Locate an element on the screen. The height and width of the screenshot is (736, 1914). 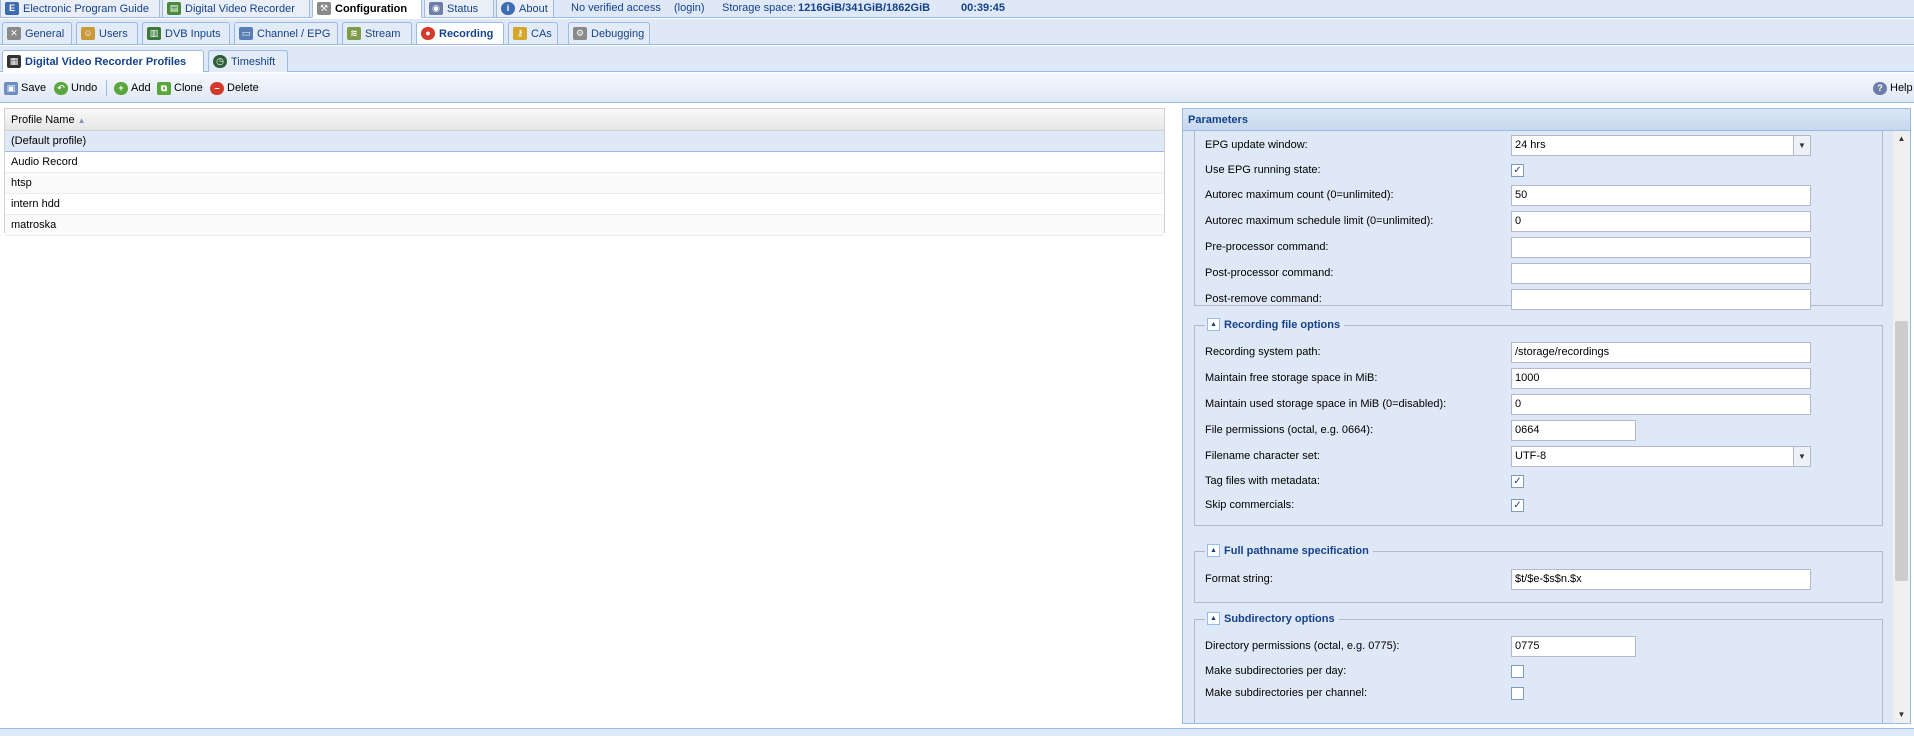
field-label: Tag files with metadata: is located at coordinates (1262, 481).